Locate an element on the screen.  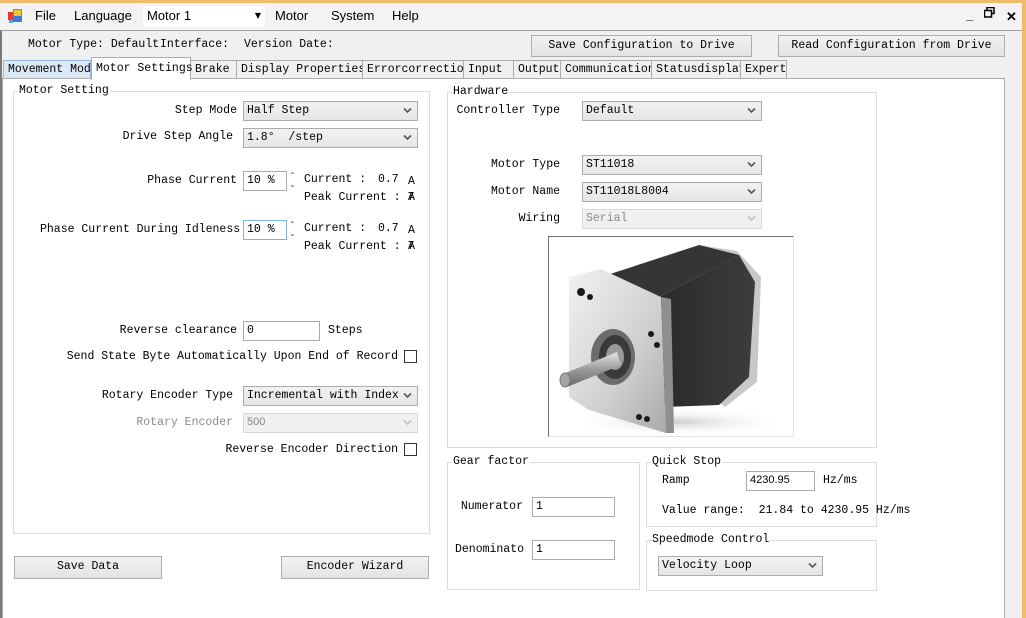
motor-type-value: ST11018 is located at coordinates (610, 164).